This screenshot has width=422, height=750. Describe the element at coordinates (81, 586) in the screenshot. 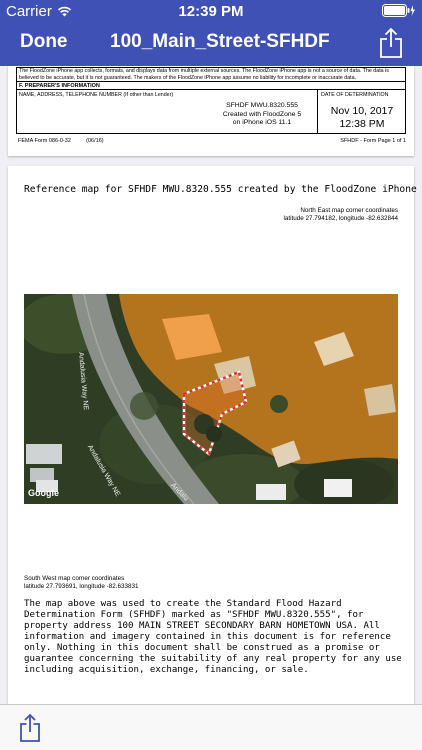

I see `sw-coordinates-value: latitude 27.793691, longitude -82.633831` at that location.